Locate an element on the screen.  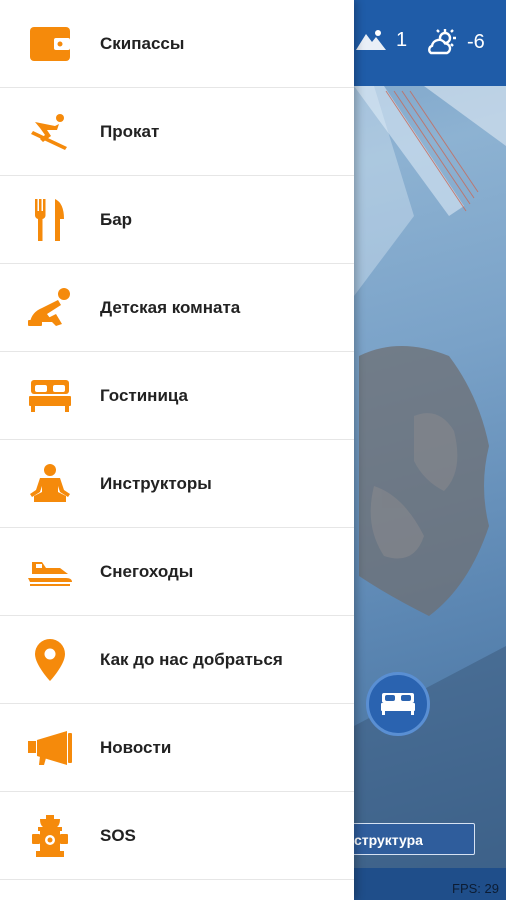
menu-item-directions: Как до нас добраться is located at coordinates (177, 660).